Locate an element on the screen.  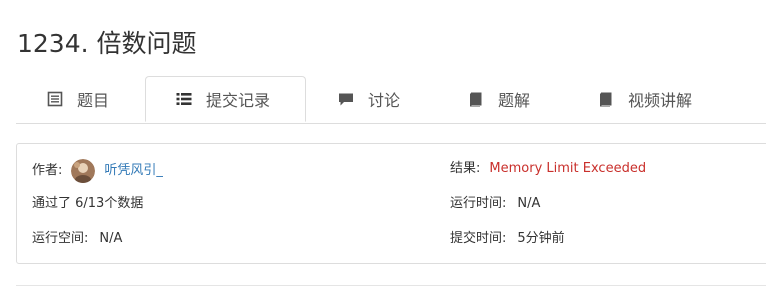
run-time-label: 运行时间: is located at coordinates (478, 203).